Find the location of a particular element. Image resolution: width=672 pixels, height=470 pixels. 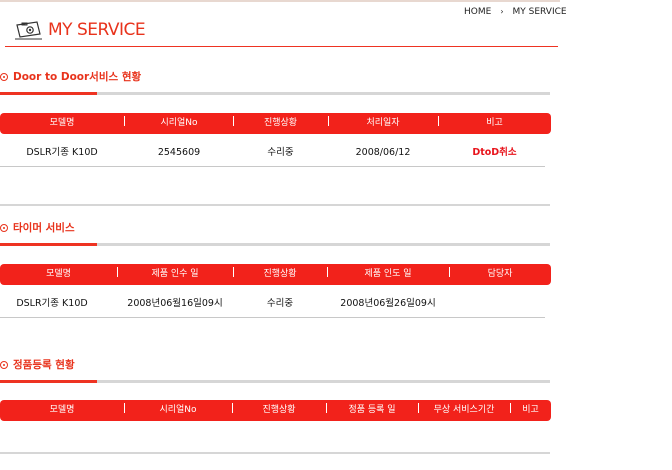

col-free-service-period: 무상 서비스기간 is located at coordinates (464, 410).